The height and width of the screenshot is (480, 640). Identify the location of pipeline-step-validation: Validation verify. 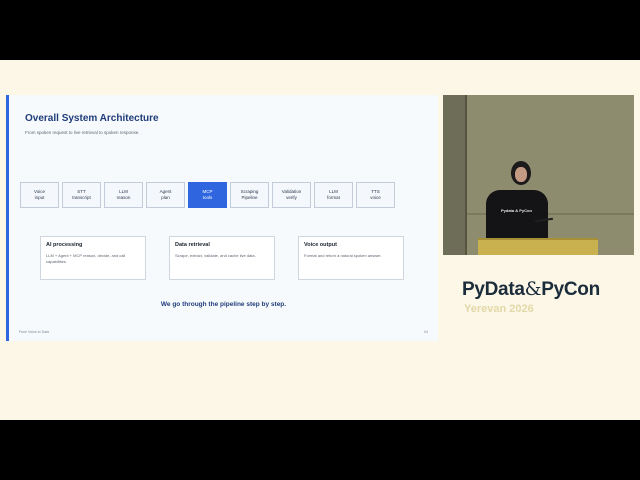
(291, 195).